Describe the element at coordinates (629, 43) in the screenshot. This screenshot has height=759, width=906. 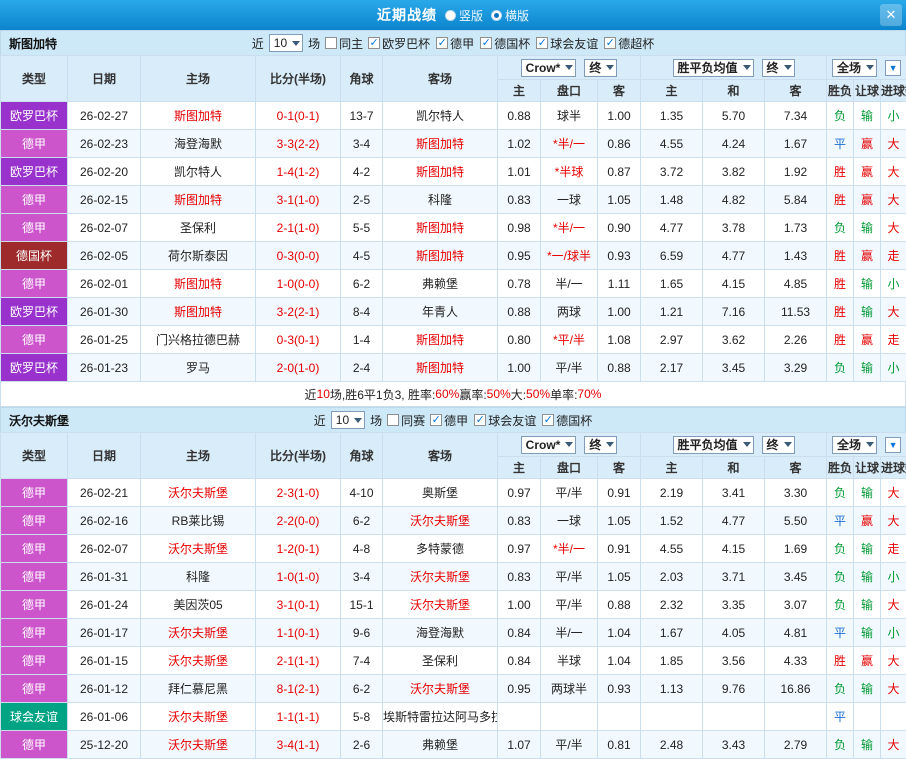
I see `league-checkbox: ✓德超杯` at that location.